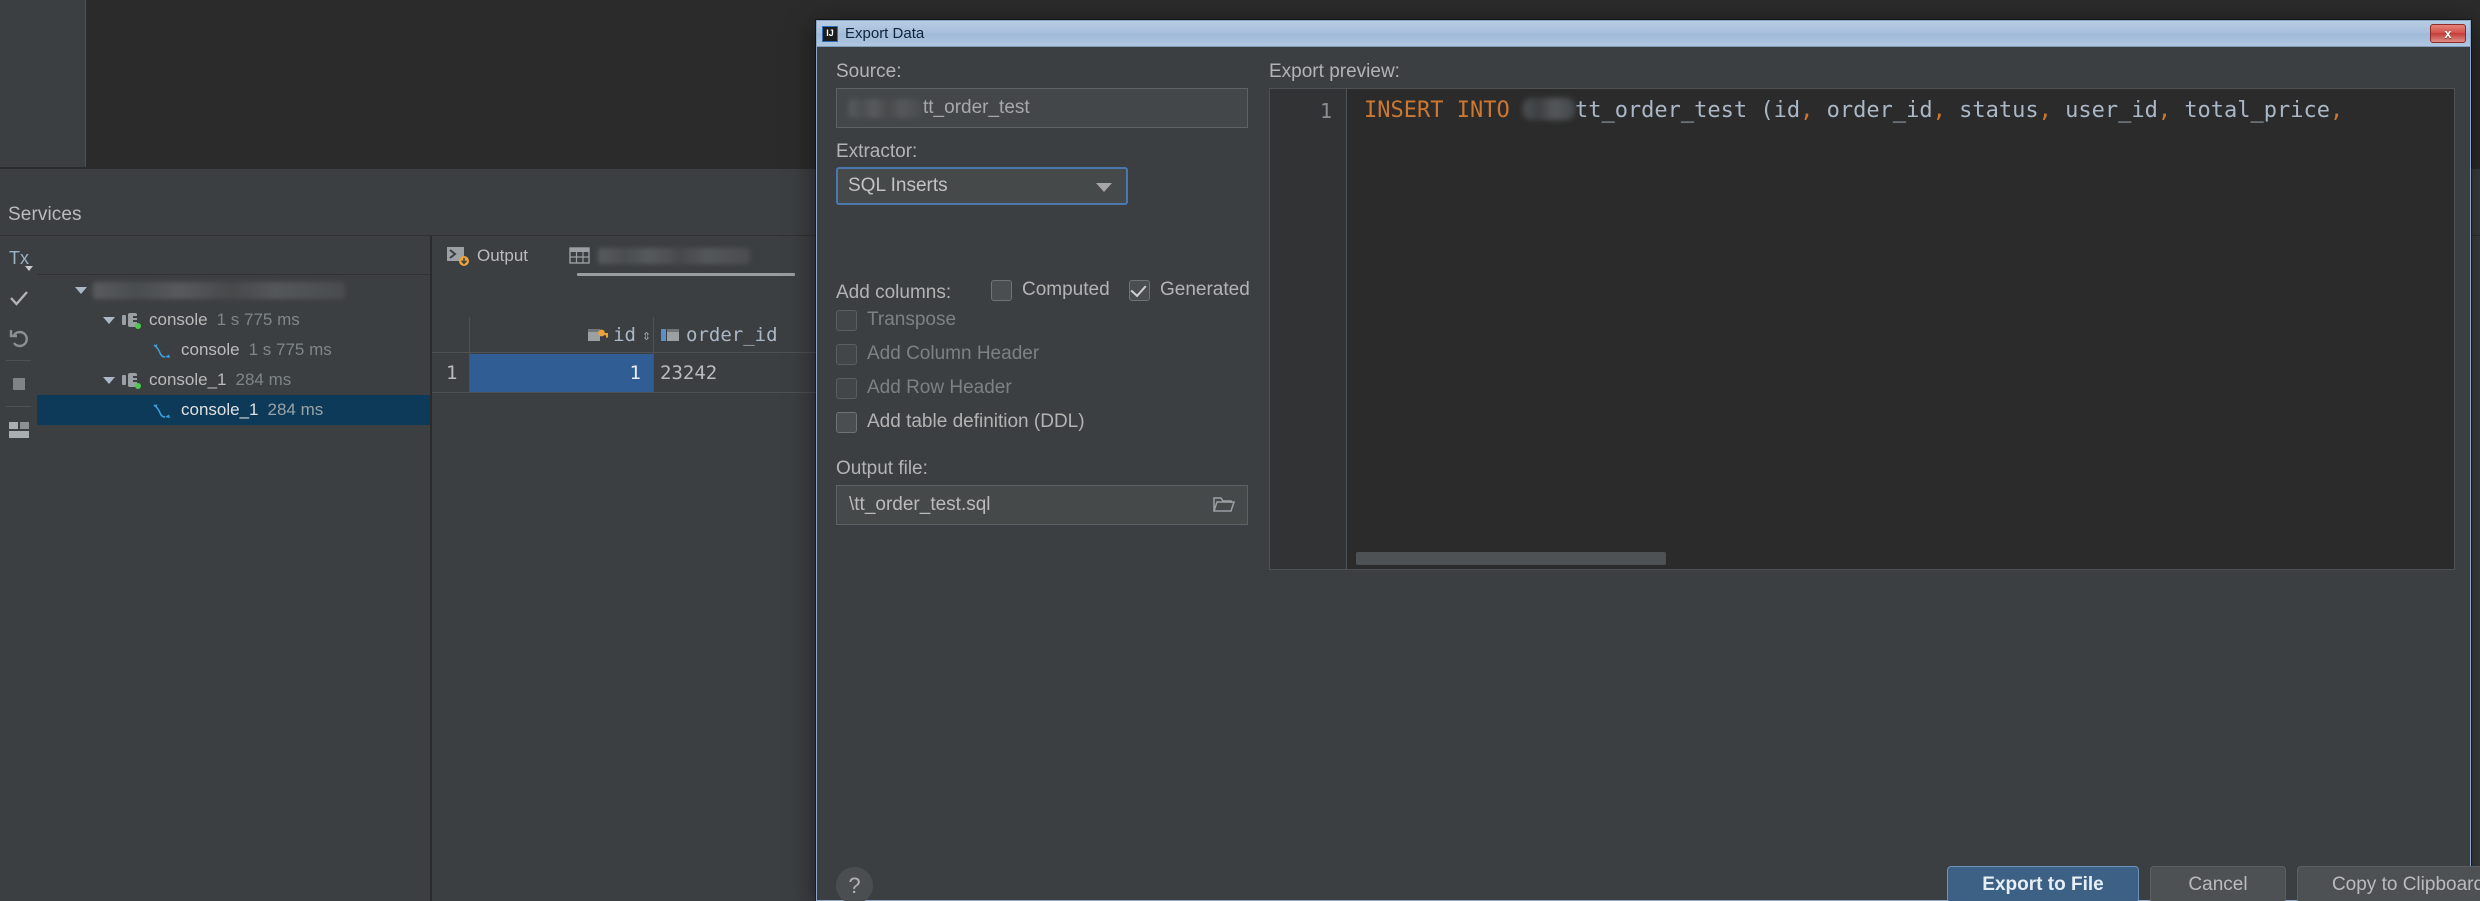 The width and height of the screenshot is (2480, 901). What do you see at coordinates (976, 421) in the screenshot?
I see `checkbox-label: Add table definition (DDL)` at bounding box center [976, 421].